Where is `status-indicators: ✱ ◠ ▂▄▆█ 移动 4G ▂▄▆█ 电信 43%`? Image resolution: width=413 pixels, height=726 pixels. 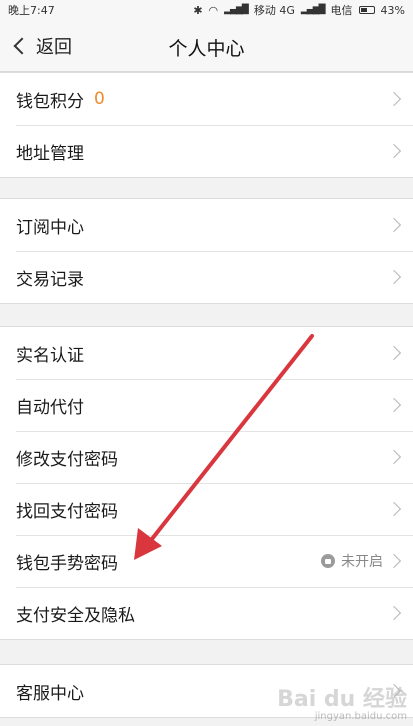 status-indicators: ✱ ◠ ▂▄▆█ 移动 4G ▂▄▆█ 电信 43% is located at coordinates (299, 10).